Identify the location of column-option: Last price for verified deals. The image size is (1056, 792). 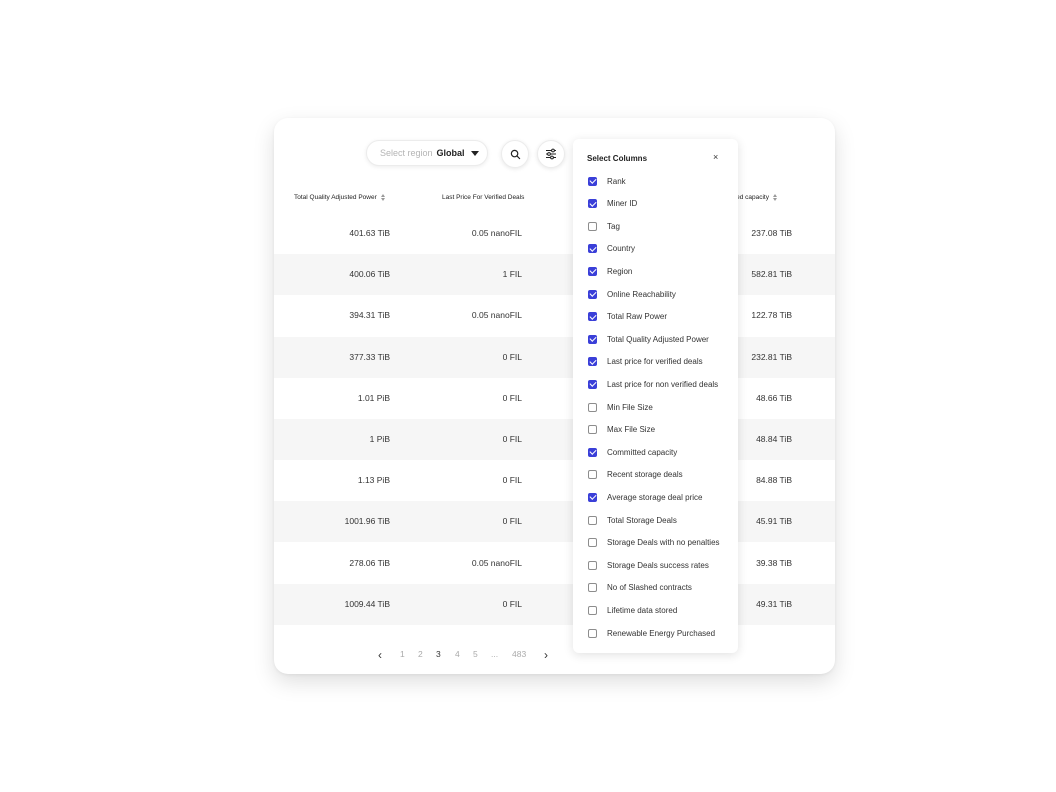
(645, 362).